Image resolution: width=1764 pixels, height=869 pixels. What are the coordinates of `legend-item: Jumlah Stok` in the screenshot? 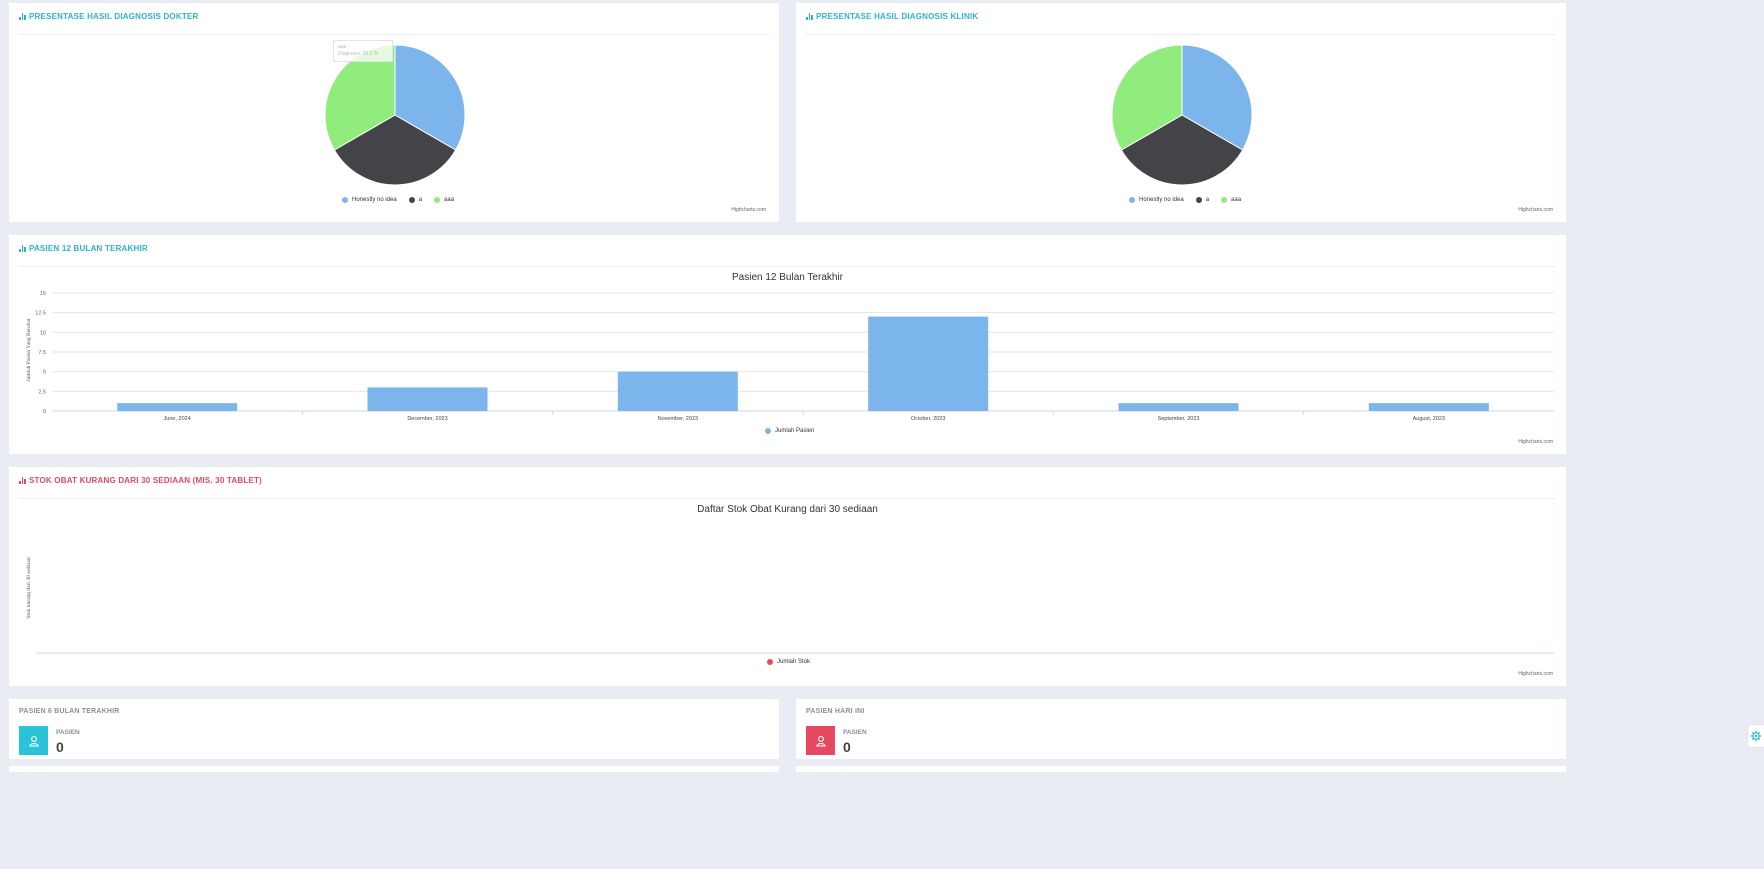 It's located at (788, 662).